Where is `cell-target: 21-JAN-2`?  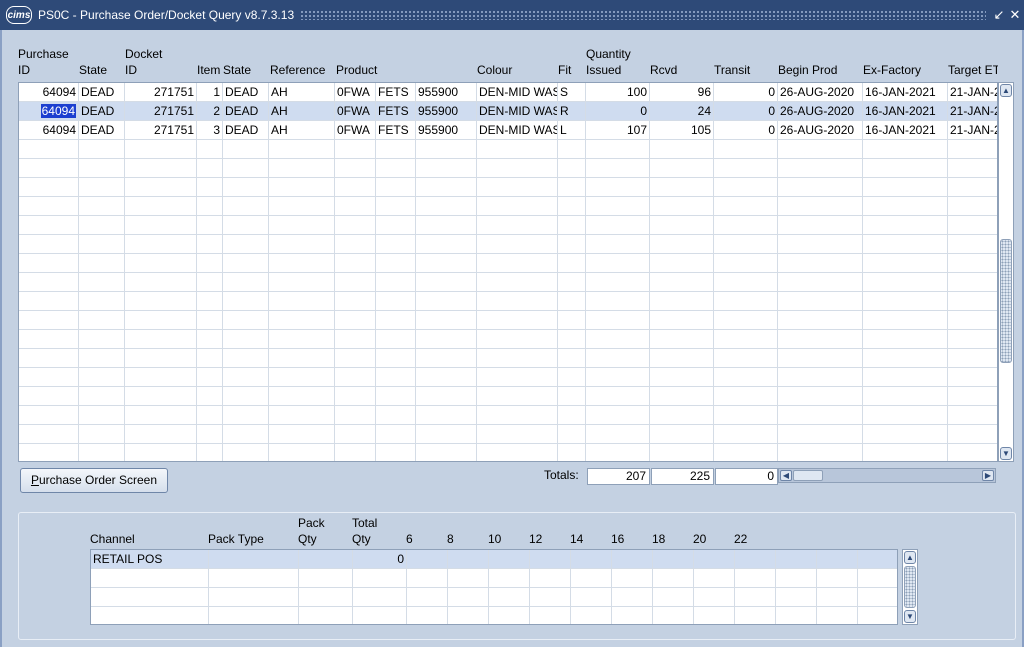 cell-target: 21-JAN-2 is located at coordinates (972, 92).